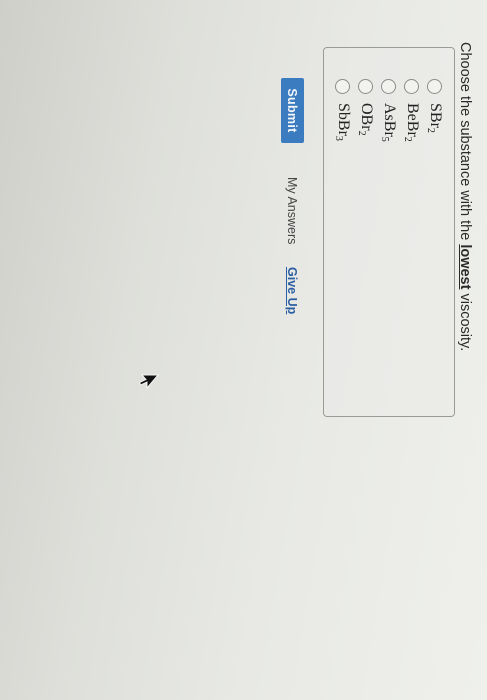 The image size is (487, 700). Describe the element at coordinates (389, 232) in the screenshot. I see `answer-options-box: SBr2 BeBr2 AsBr5 OBr2 SbBr3` at that location.